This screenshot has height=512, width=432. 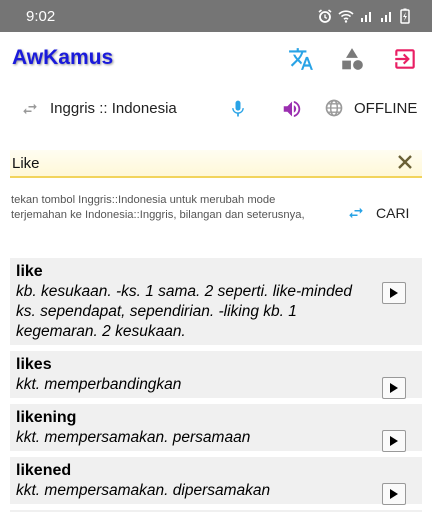 What do you see at coordinates (63, 57) in the screenshot?
I see `app-title: AwKamus` at bounding box center [63, 57].